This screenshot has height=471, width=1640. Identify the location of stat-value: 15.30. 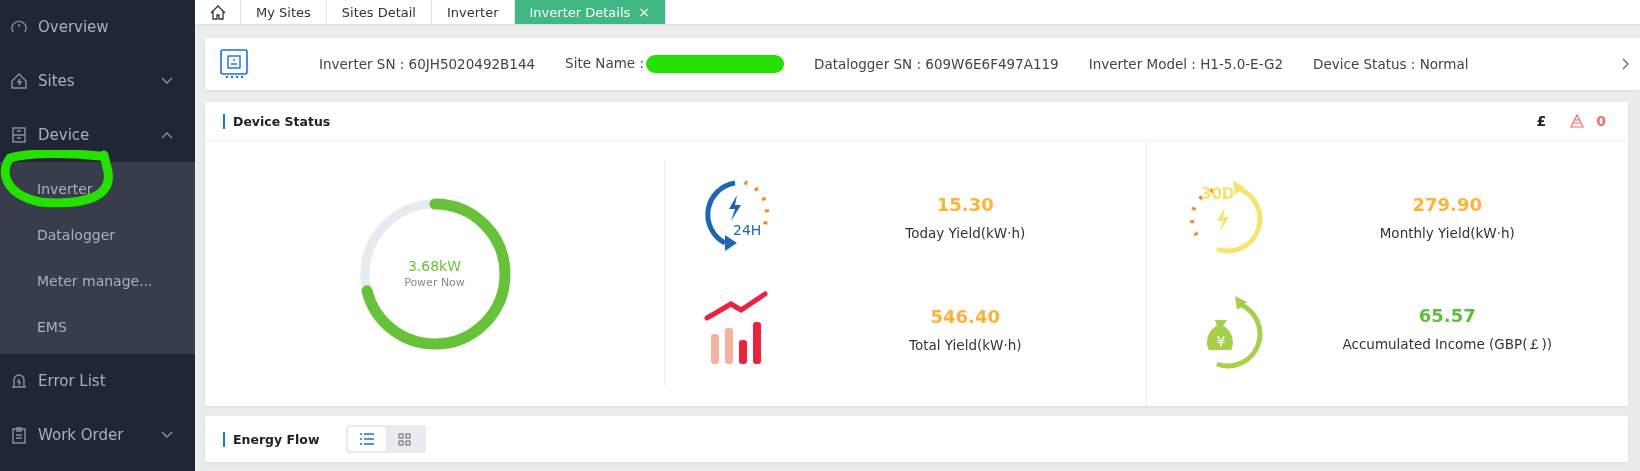
(965, 204).